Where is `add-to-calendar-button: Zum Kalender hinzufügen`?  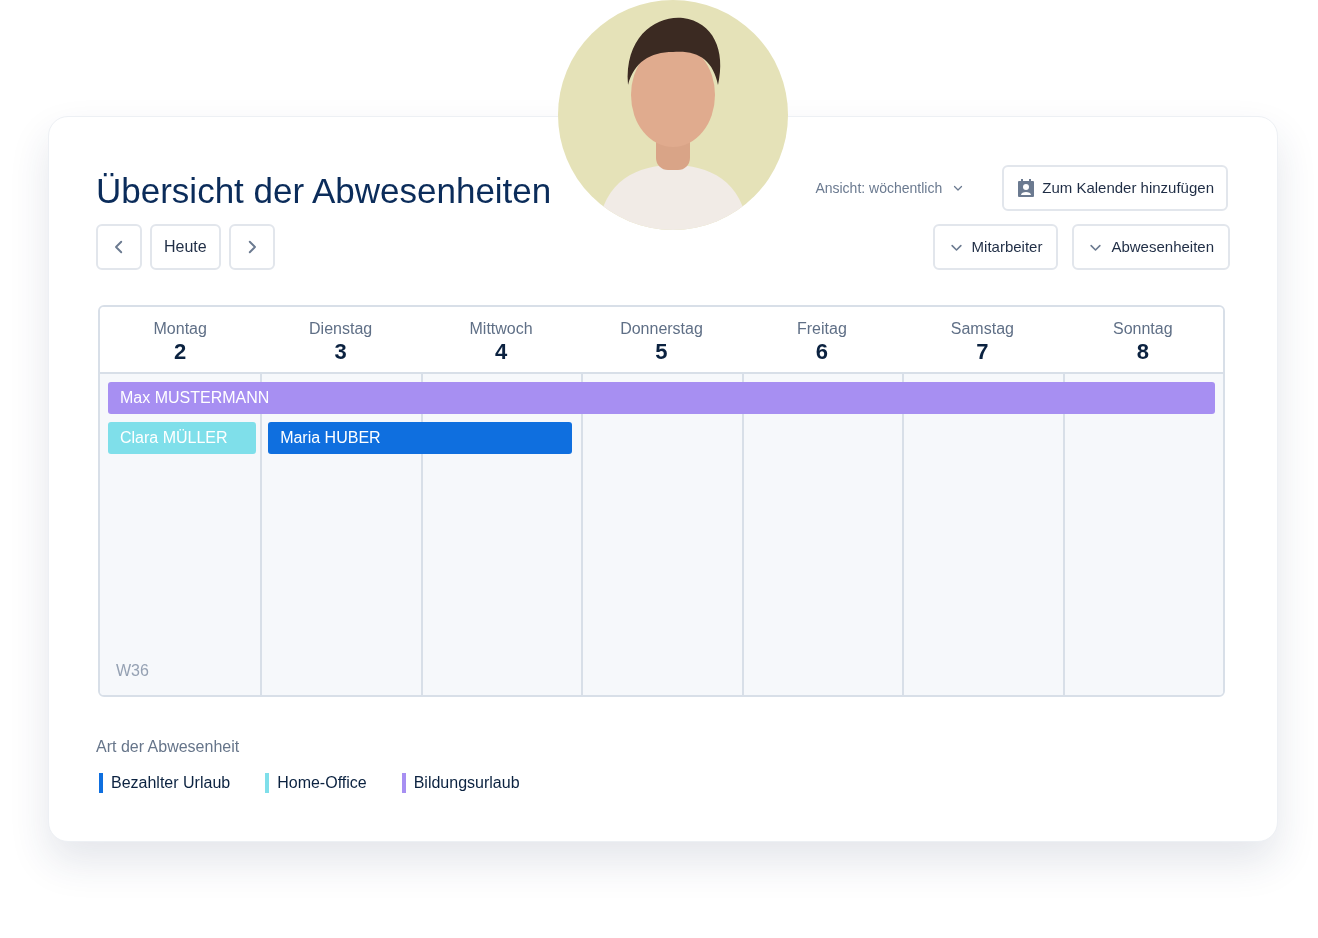 add-to-calendar-button: Zum Kalender hinzufügen is located at coordinates (1115, 188).